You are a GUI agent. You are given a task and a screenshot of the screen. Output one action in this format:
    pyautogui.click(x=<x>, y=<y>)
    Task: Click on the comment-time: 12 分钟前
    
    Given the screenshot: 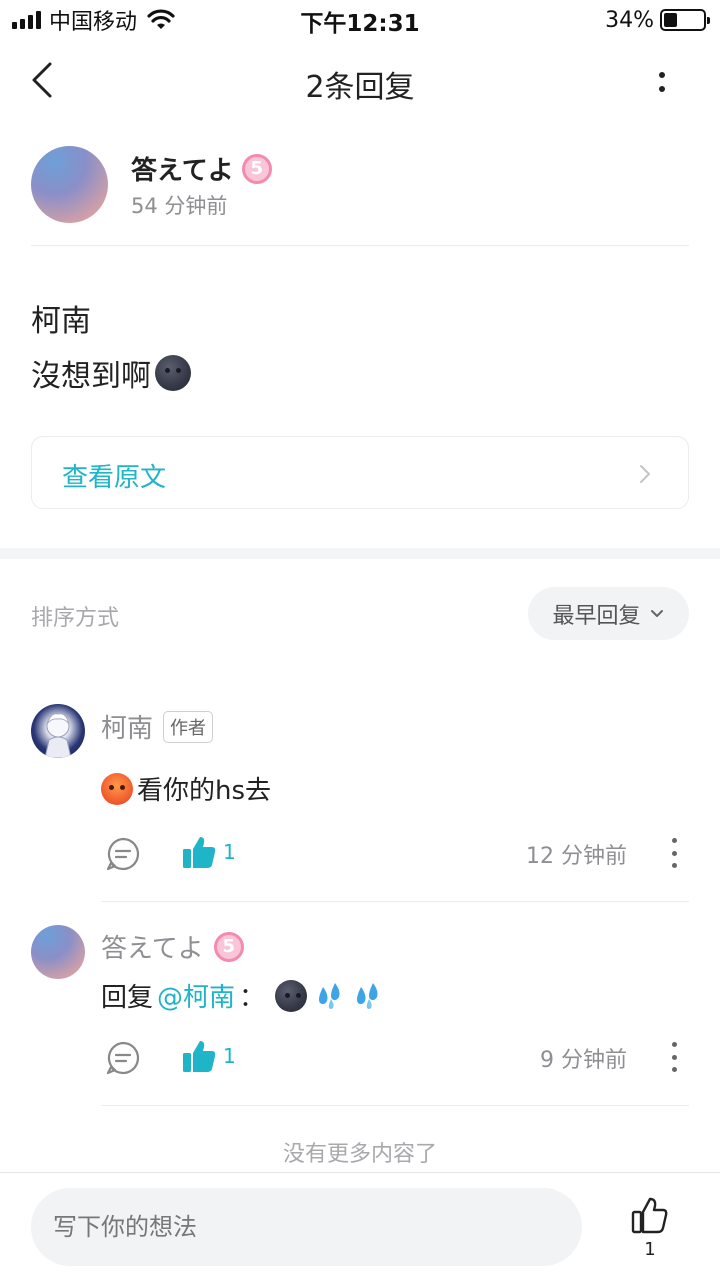 What is the action you would take?
    pyautogui.click(x=576, y=856)
    